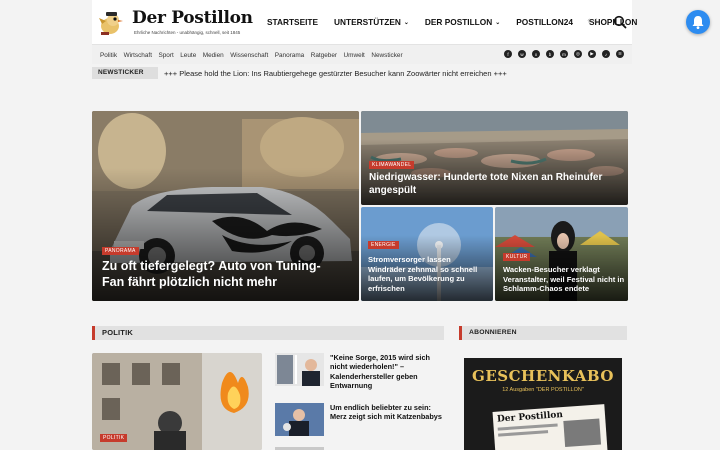  Describe the element at coordinates (386, 55) in the screenshot. I see `category-link-newsticker: Newsticker` at that location.